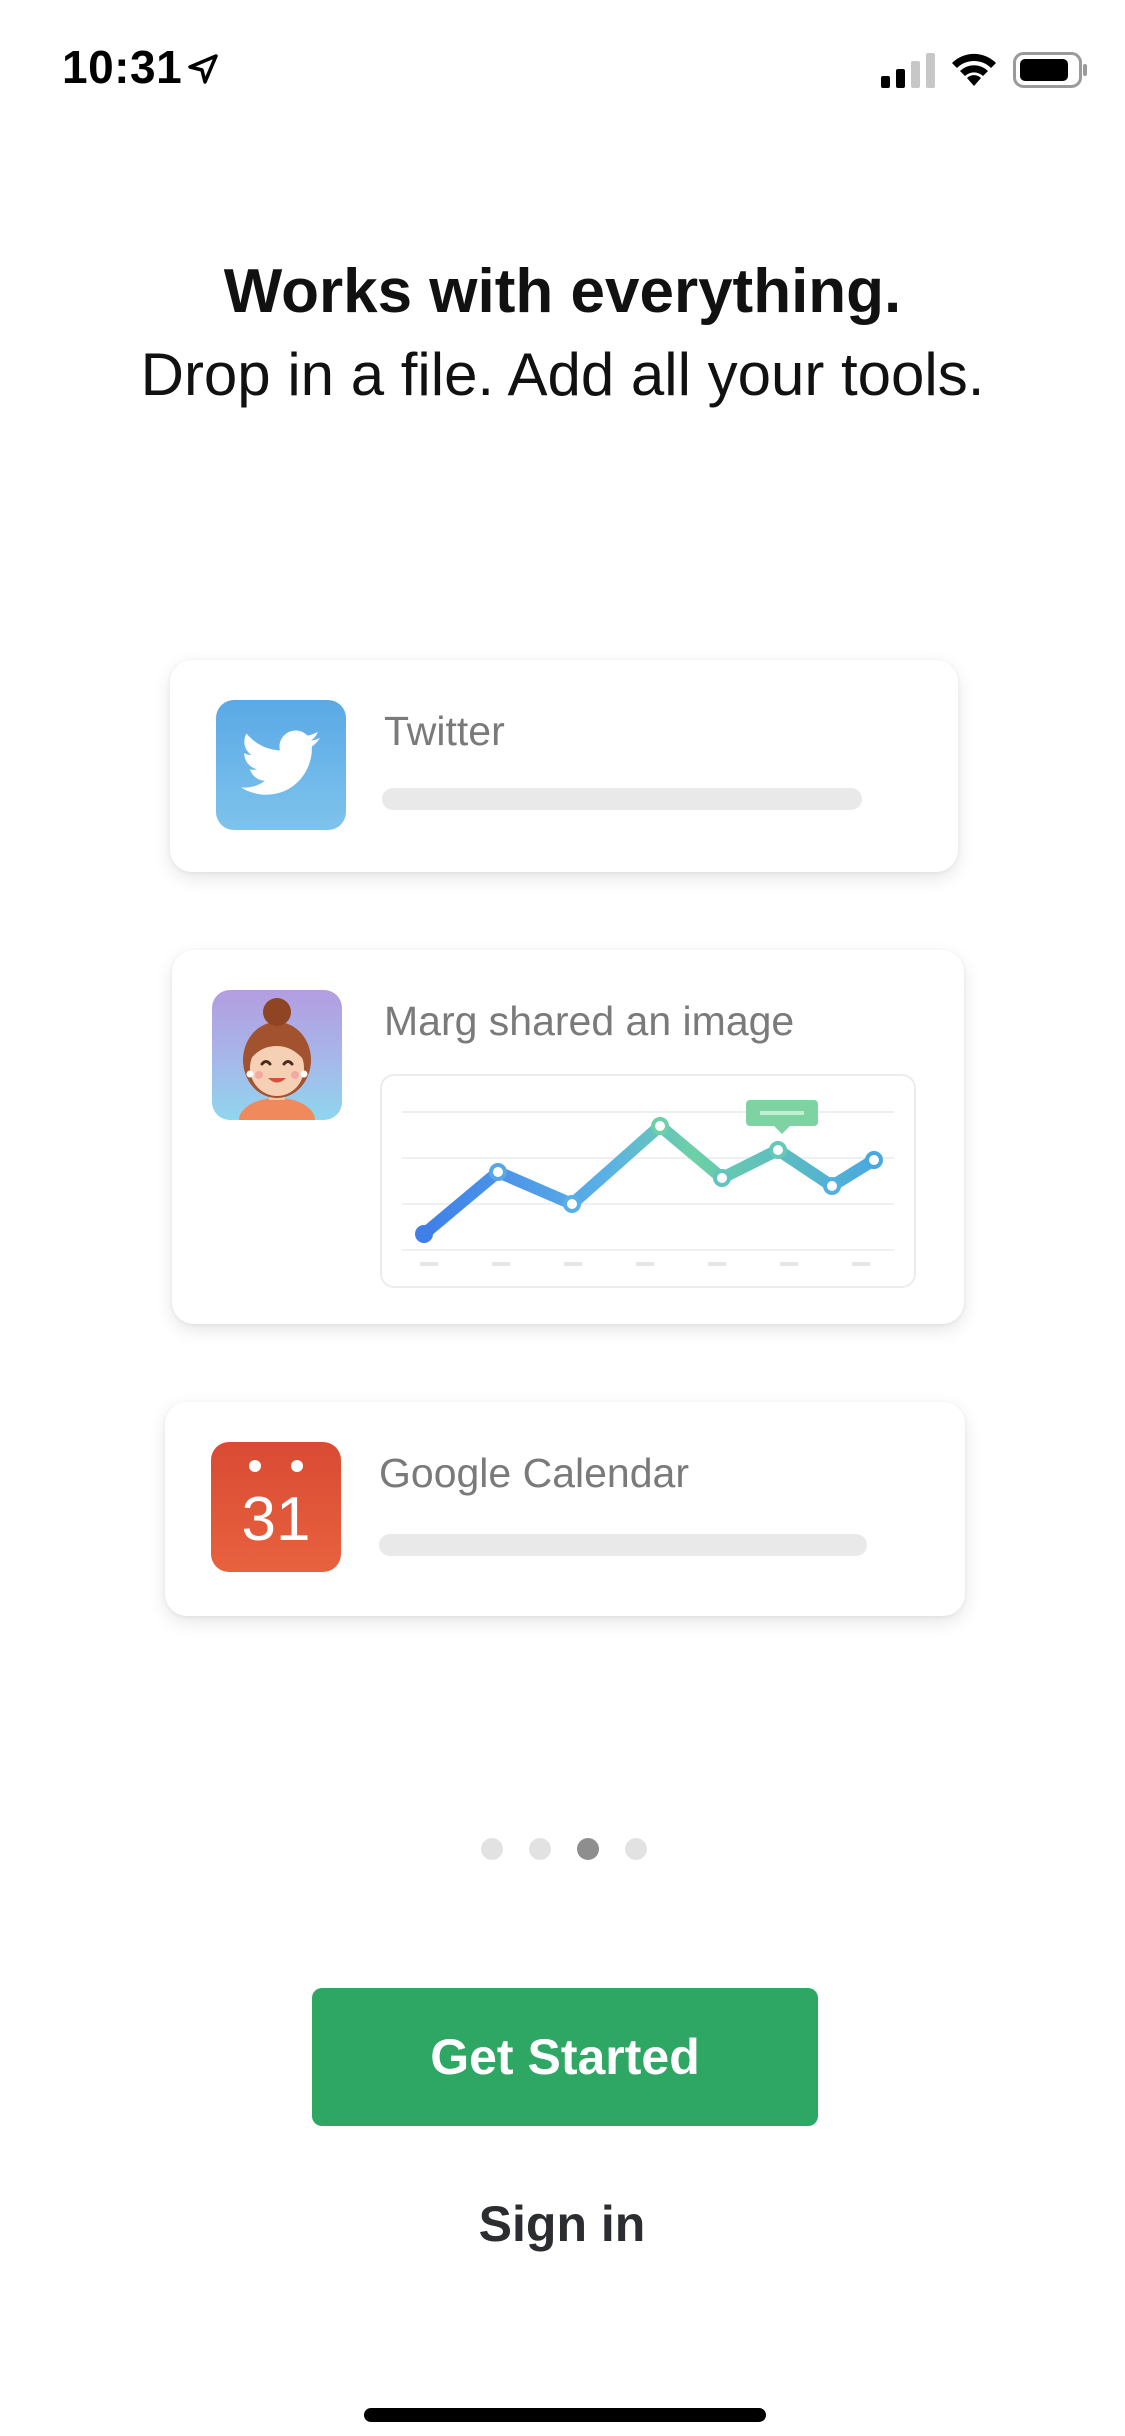 The width and height of the screenshot is (1125, 2436). Describe the element at coordinates (562, 374) in the screenshot. I see `subhead: Drop in a file. Add all your tools.` at that location.